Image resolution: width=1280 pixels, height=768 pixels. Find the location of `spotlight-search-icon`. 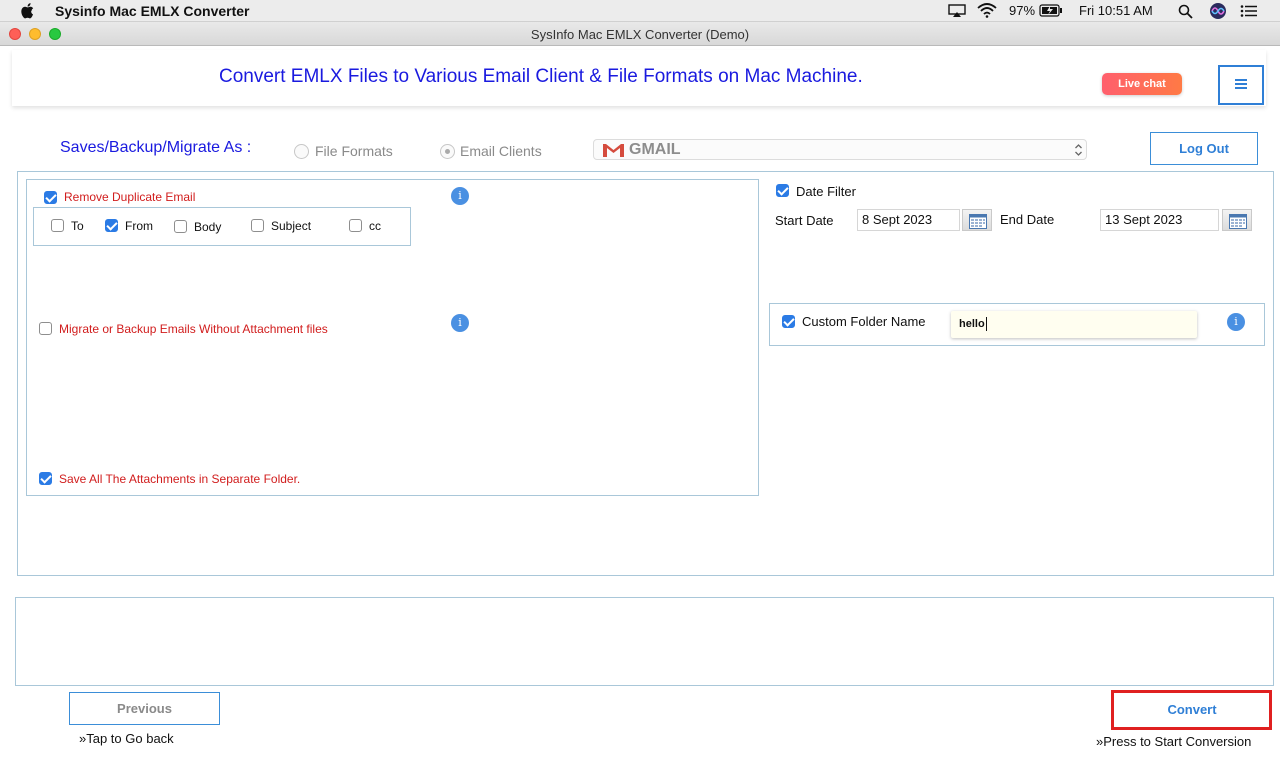

spotlight-search-icon is located at coordinates (1185, 11).